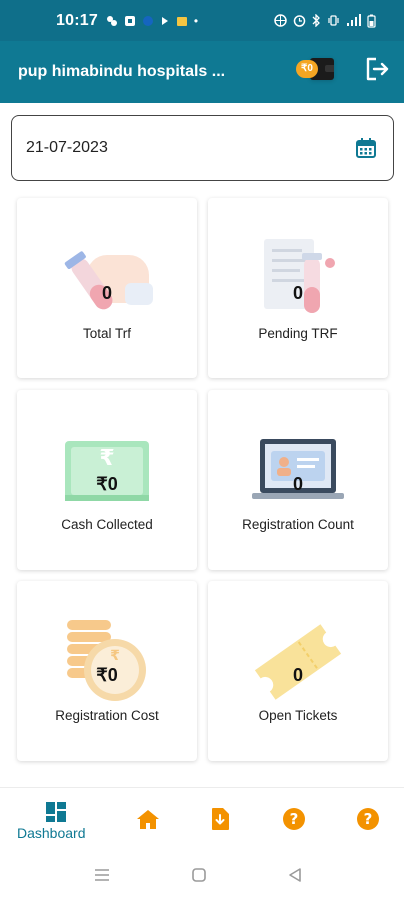  Describe the element at coordinates (56, 812) in the screenshot. I see `dashboard-icon` at that location.